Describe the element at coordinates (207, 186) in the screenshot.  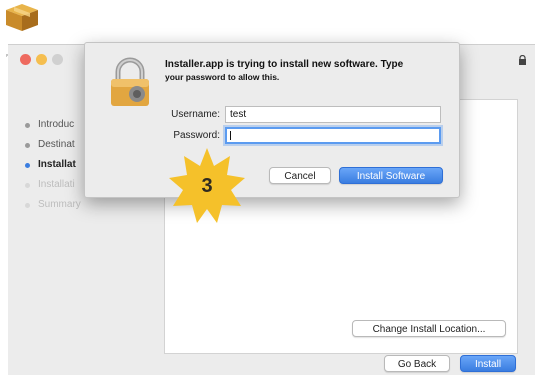
I see `step-badge-number: 3` at that location.